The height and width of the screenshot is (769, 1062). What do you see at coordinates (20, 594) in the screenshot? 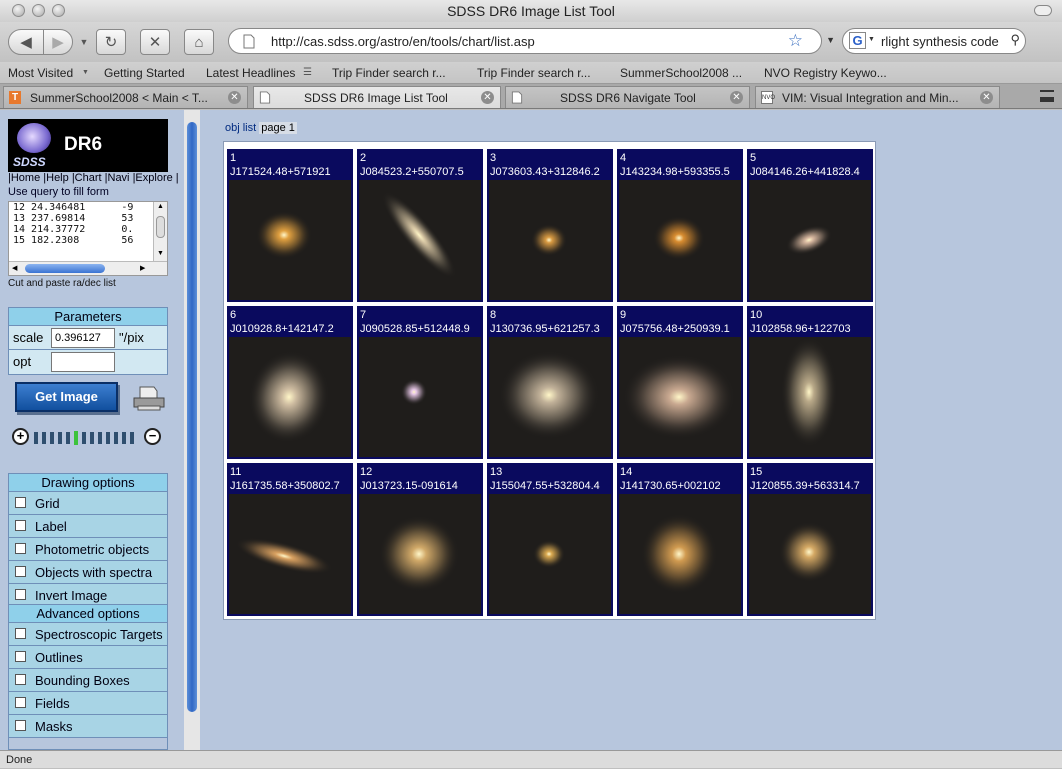
I see `invert-checkbox` at bounding box center [20, 594].